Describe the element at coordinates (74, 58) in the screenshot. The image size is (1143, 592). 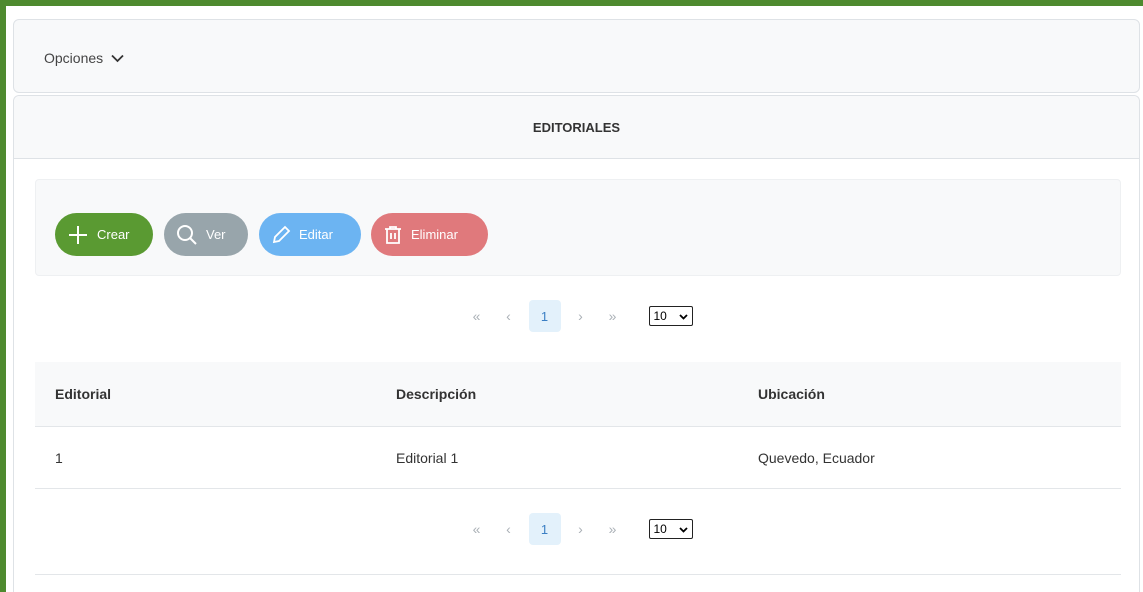
I see `options-menu-label: Opciones` at that location.